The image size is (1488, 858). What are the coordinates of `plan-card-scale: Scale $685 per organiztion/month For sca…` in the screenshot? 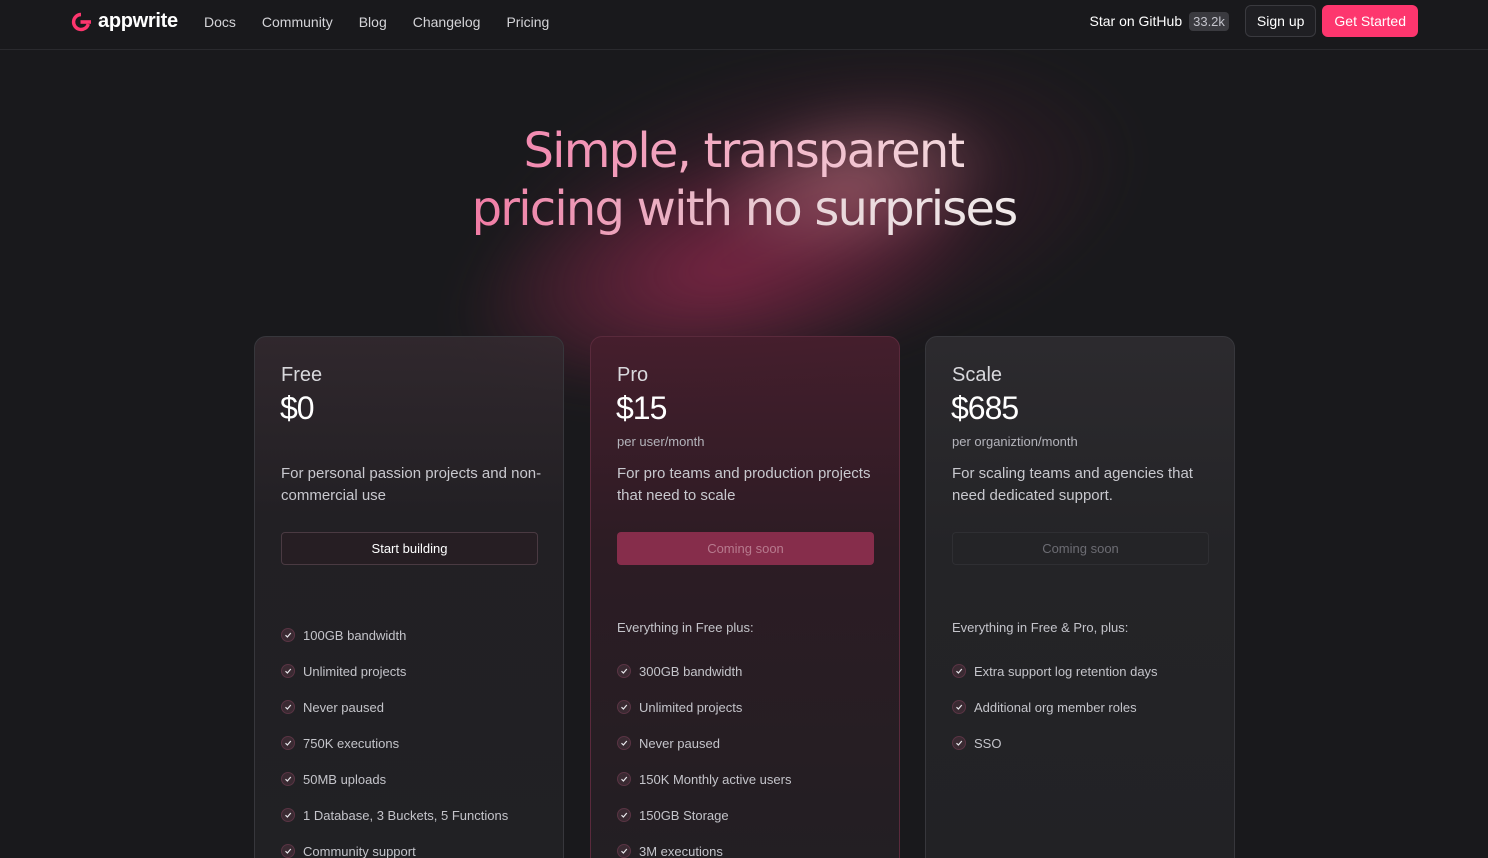 It's located at (1080, 597).